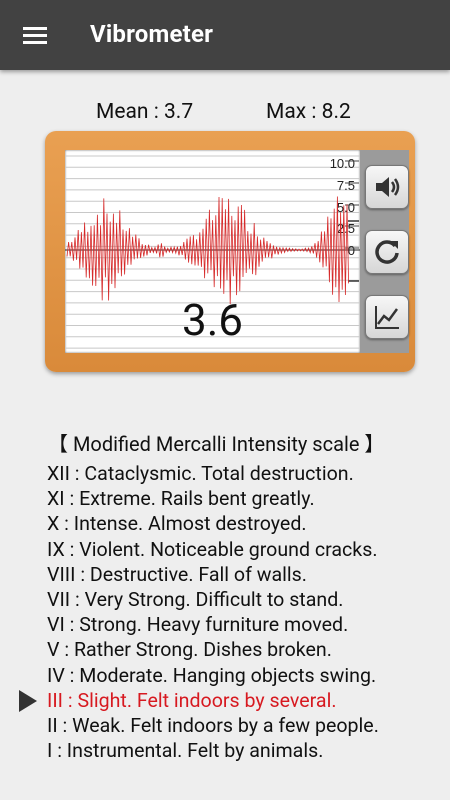 The image size is (450, 800). I want to click on line-chart-icon, so click(387, 317).